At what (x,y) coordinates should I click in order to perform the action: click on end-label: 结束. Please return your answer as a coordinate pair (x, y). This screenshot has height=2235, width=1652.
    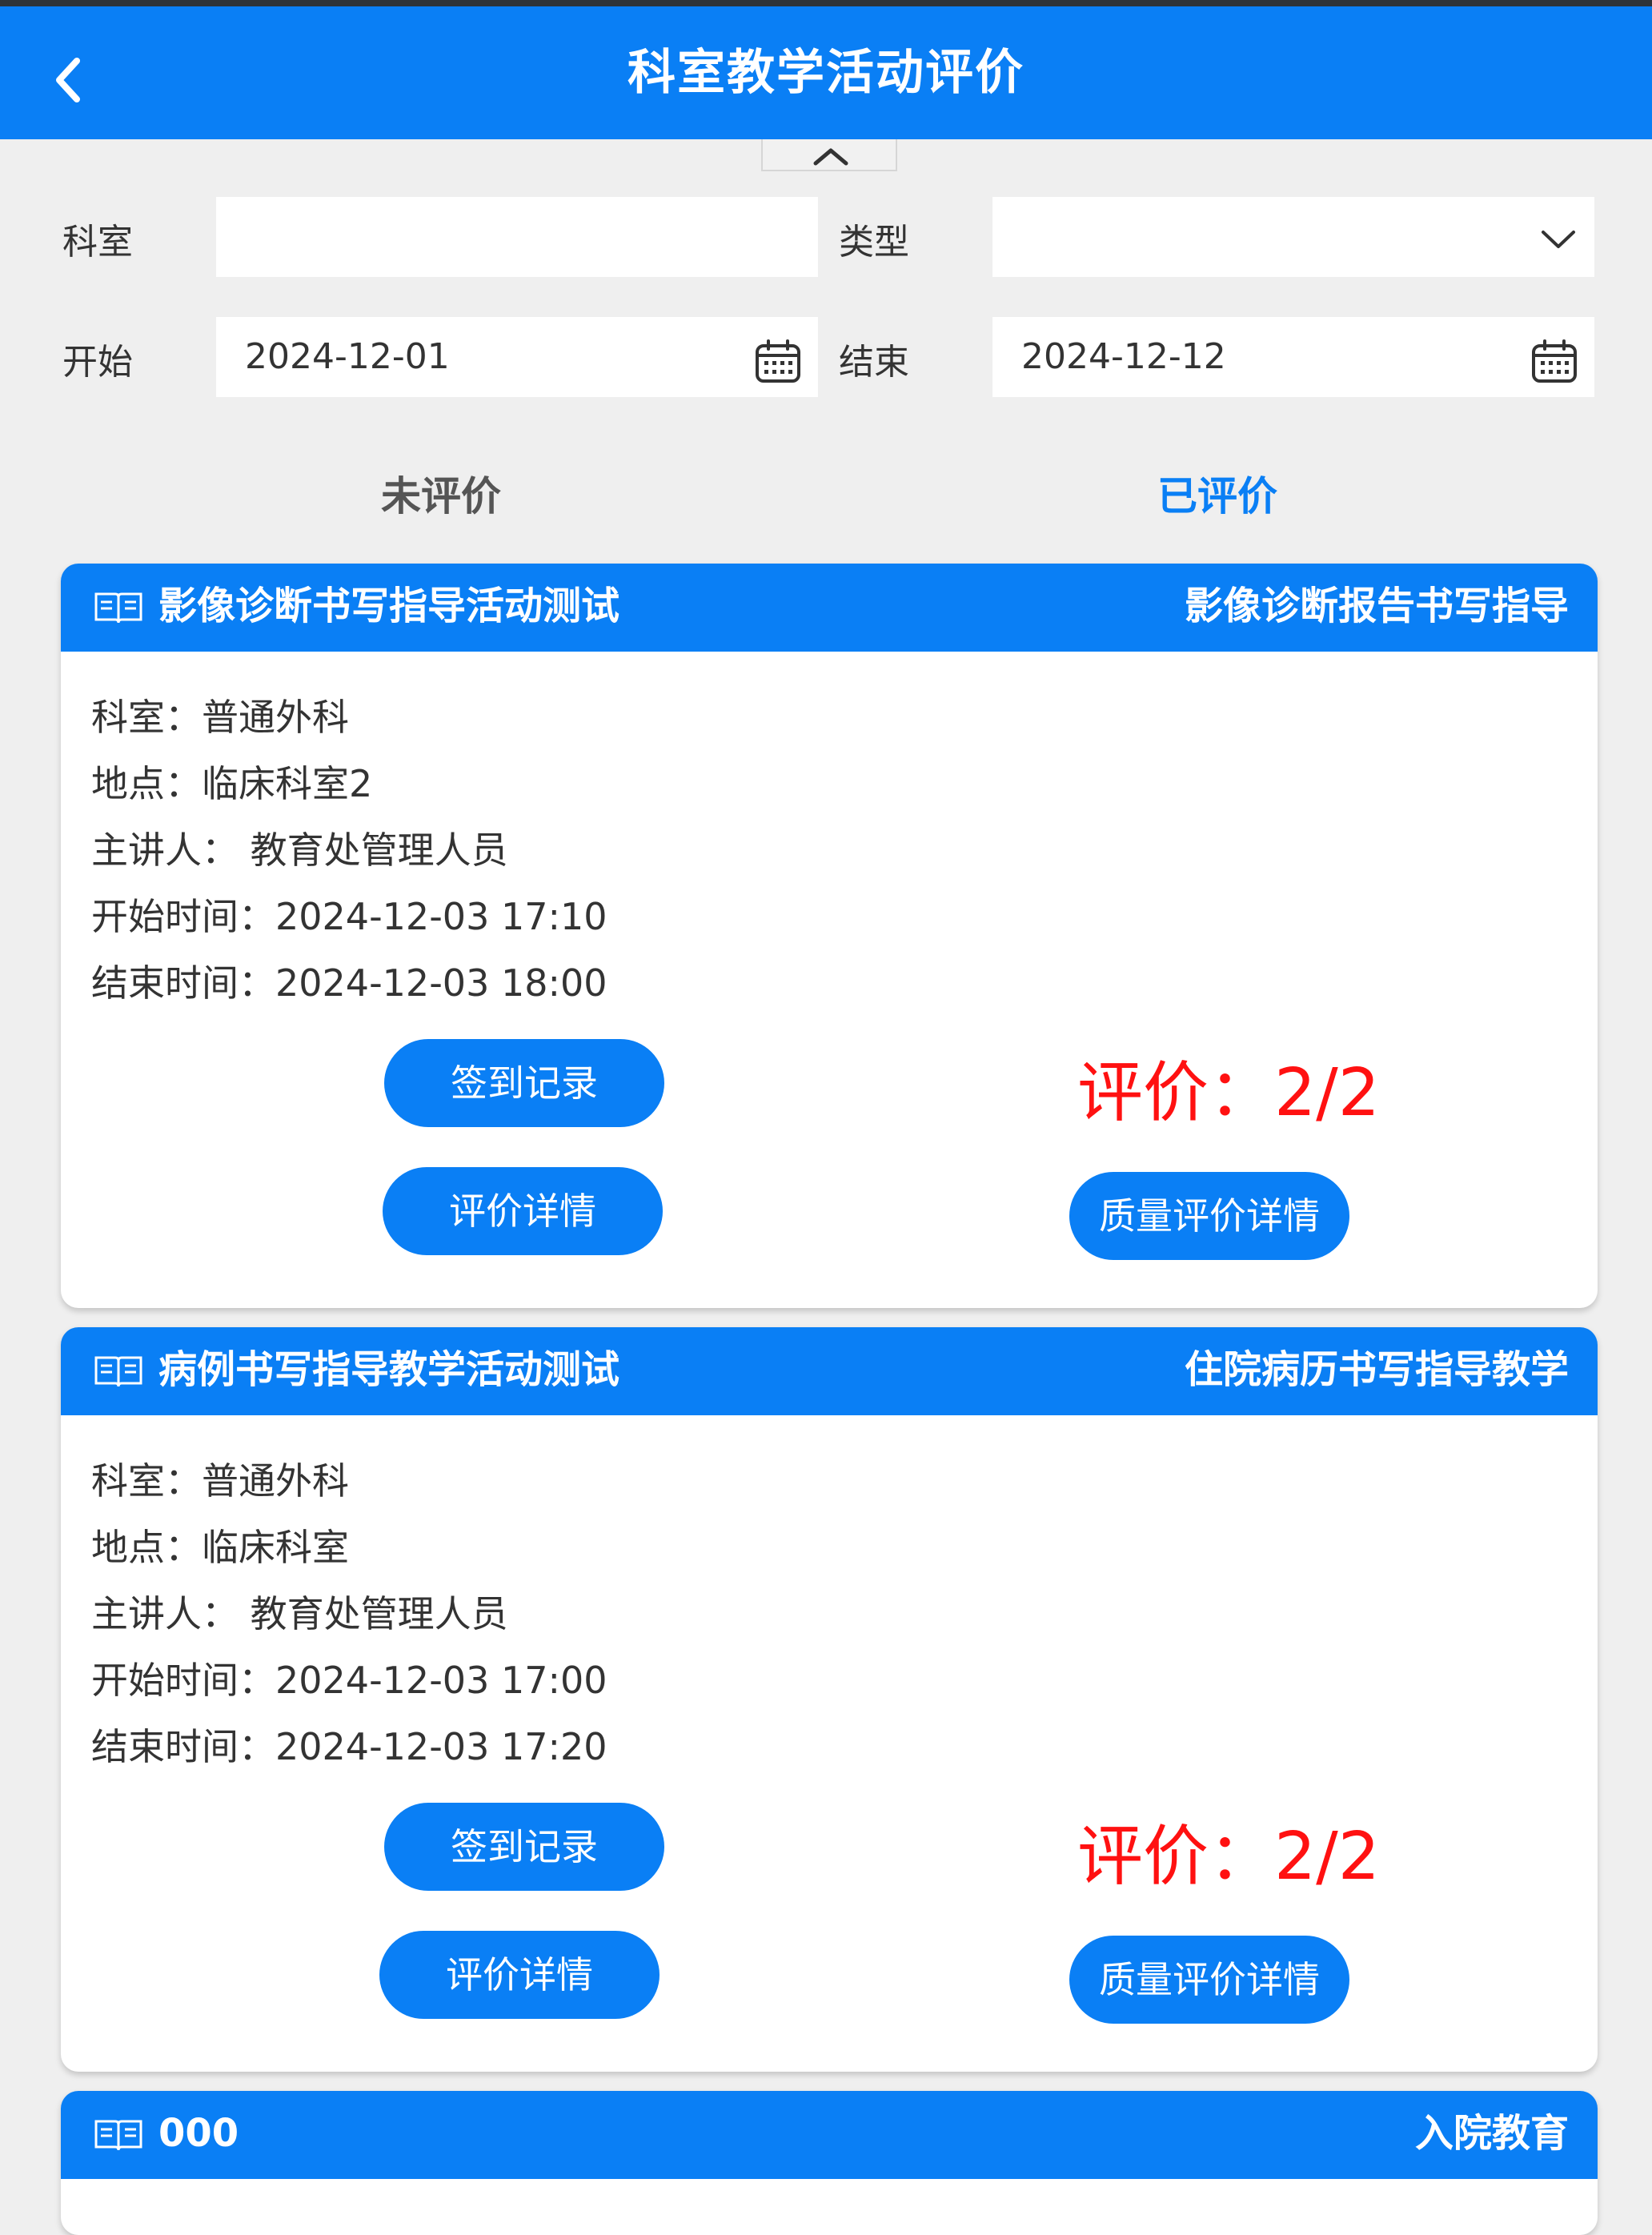
    Looking at the image, I should click on (874, 362).